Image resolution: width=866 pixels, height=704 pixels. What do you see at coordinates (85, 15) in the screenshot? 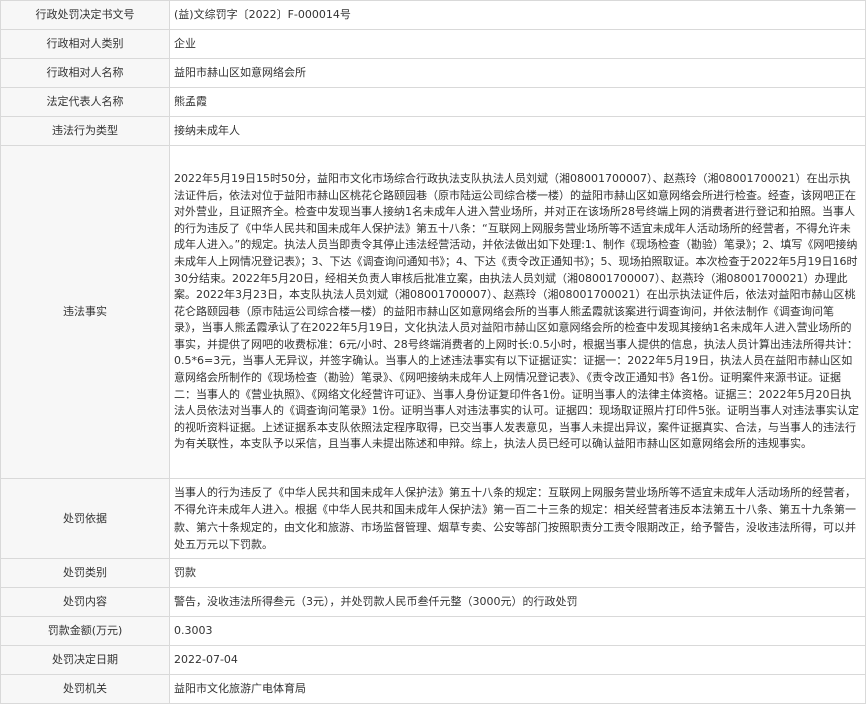
I see `field-label: 行政处罚决定书文号` at bounding box center [85, 15].